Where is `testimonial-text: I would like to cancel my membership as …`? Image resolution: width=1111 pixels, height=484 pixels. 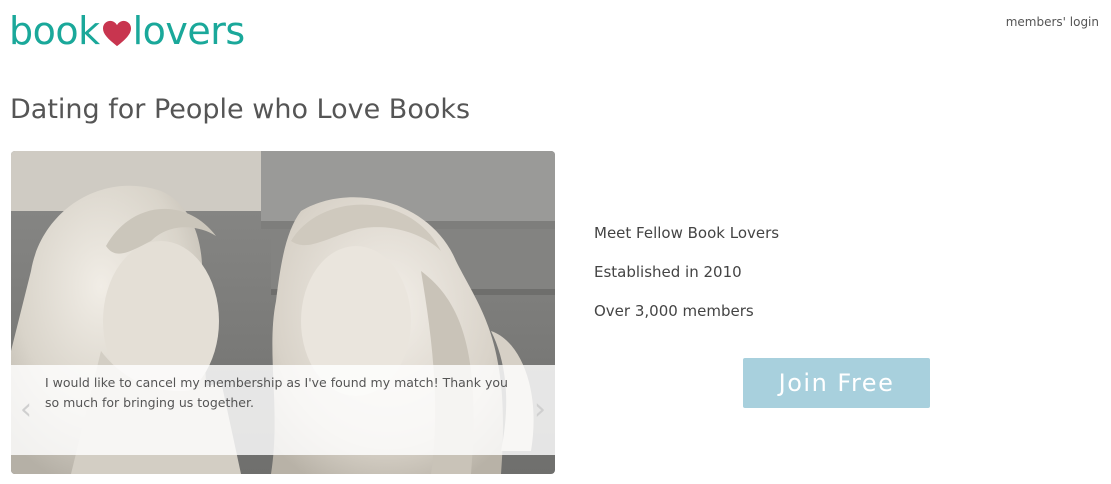 testimonial-text: I would like to cancel my membership as … is located at coordinates (276, 392).